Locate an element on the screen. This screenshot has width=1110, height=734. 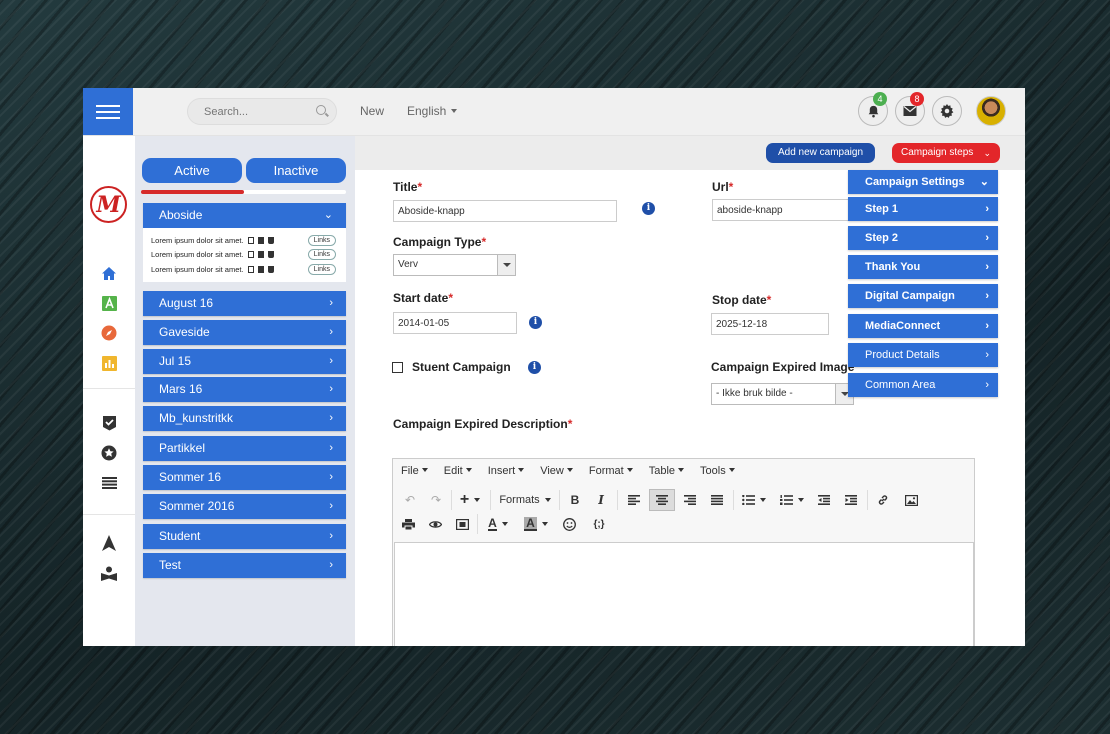
code-braces-icon: {;} is located at coordinates (599, 524).